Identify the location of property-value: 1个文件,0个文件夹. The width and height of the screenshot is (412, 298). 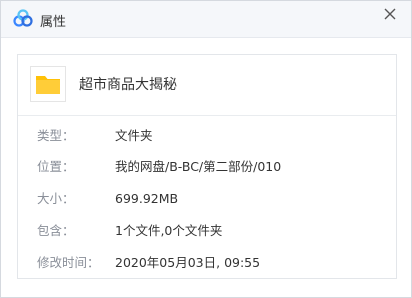
(169, 230).